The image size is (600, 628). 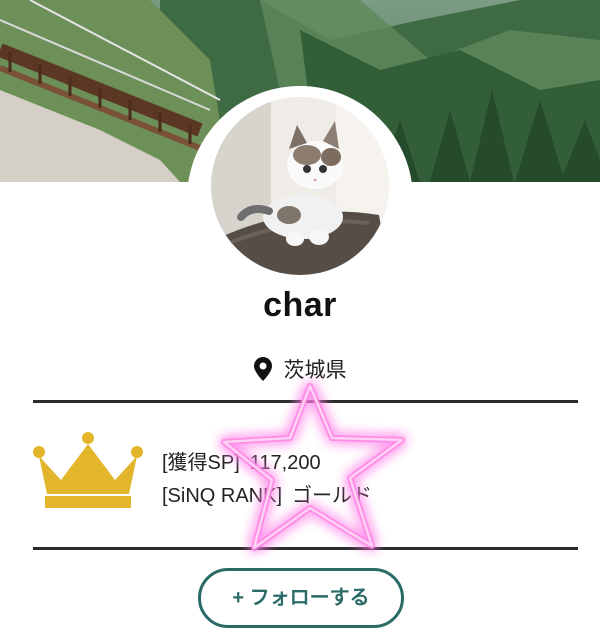 What do you see at coordinates (315, 370) in the screenshot?
I see `location-text: 茨城県` at bounding box center [315, 370].